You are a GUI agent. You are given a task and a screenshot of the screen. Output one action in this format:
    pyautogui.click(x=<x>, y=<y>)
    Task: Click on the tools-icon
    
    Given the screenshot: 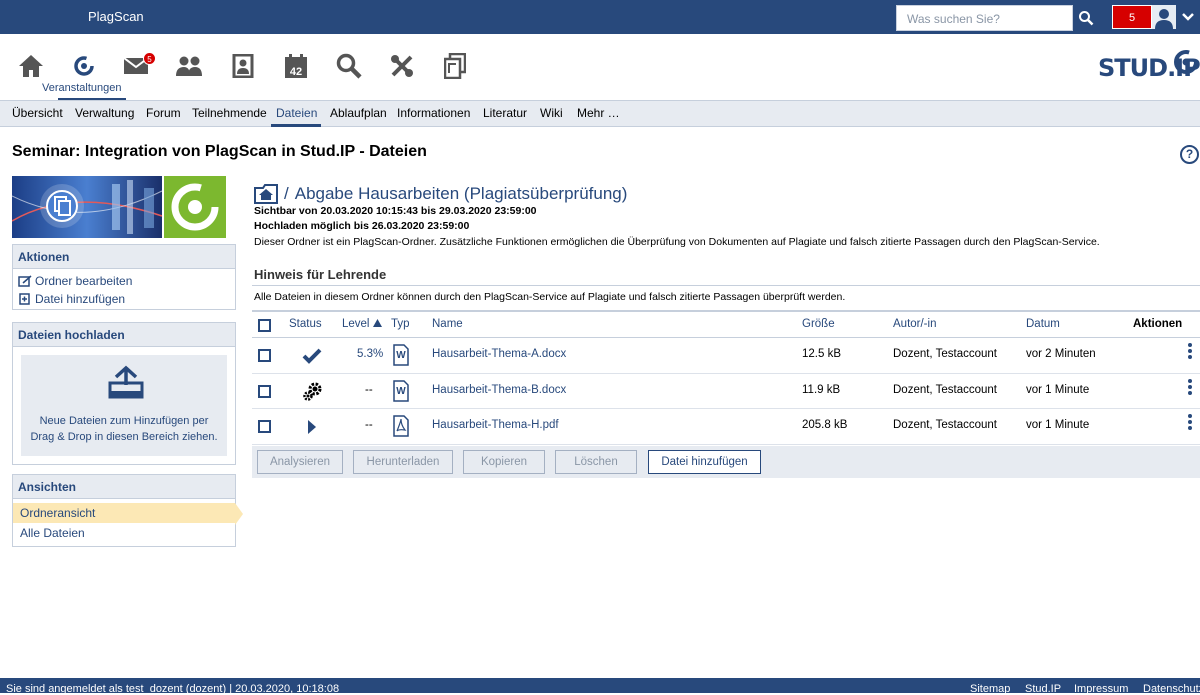 What is the action you would take?
    pyautogui.click(x=402, y=66)
    